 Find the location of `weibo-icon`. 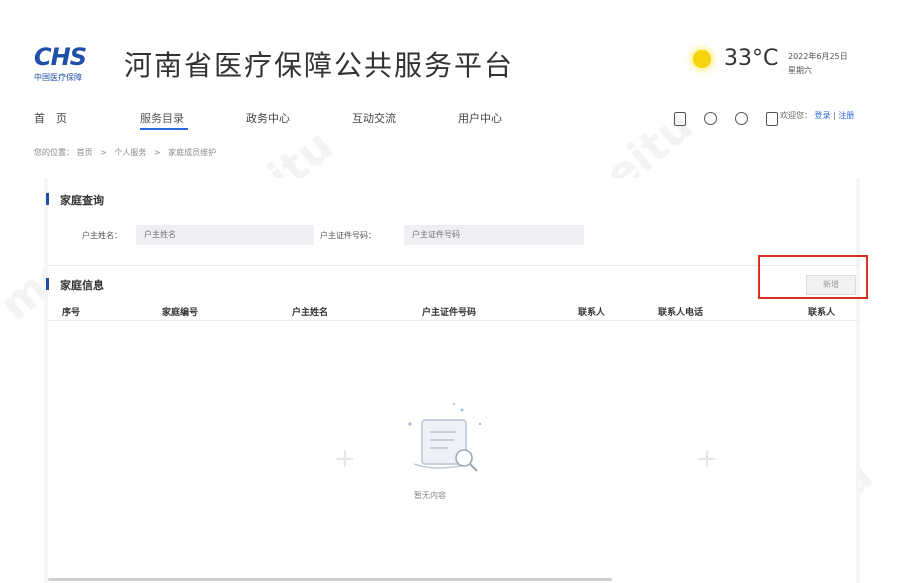

weibo-icon is located at coordinates (742, 118).